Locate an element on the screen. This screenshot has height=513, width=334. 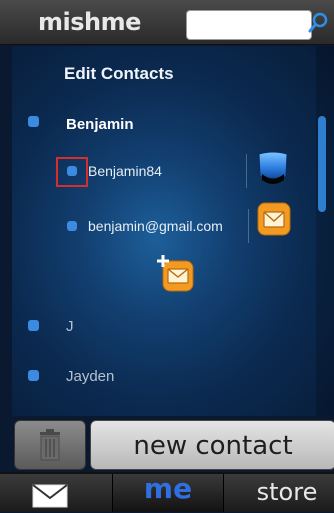
top-bar: mishme is located at coordinates (167, 22).